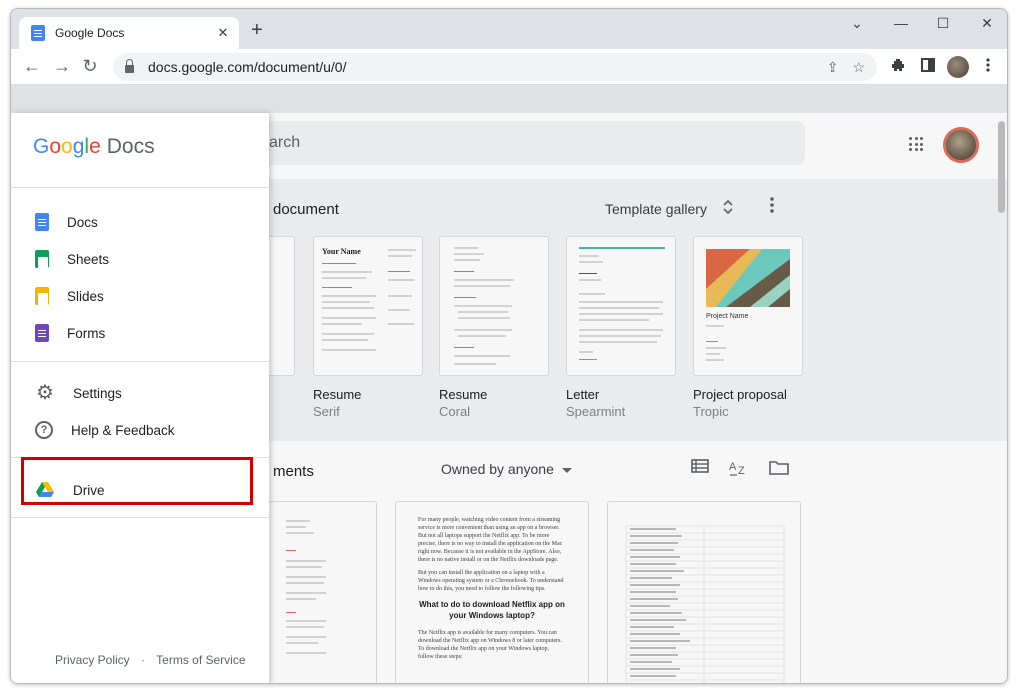 This screenshot has height=695, width=1024. What do you see at coordinates (42, 333) in the screenshot?
I see `forms-icon` at bounding box center [42, 333].